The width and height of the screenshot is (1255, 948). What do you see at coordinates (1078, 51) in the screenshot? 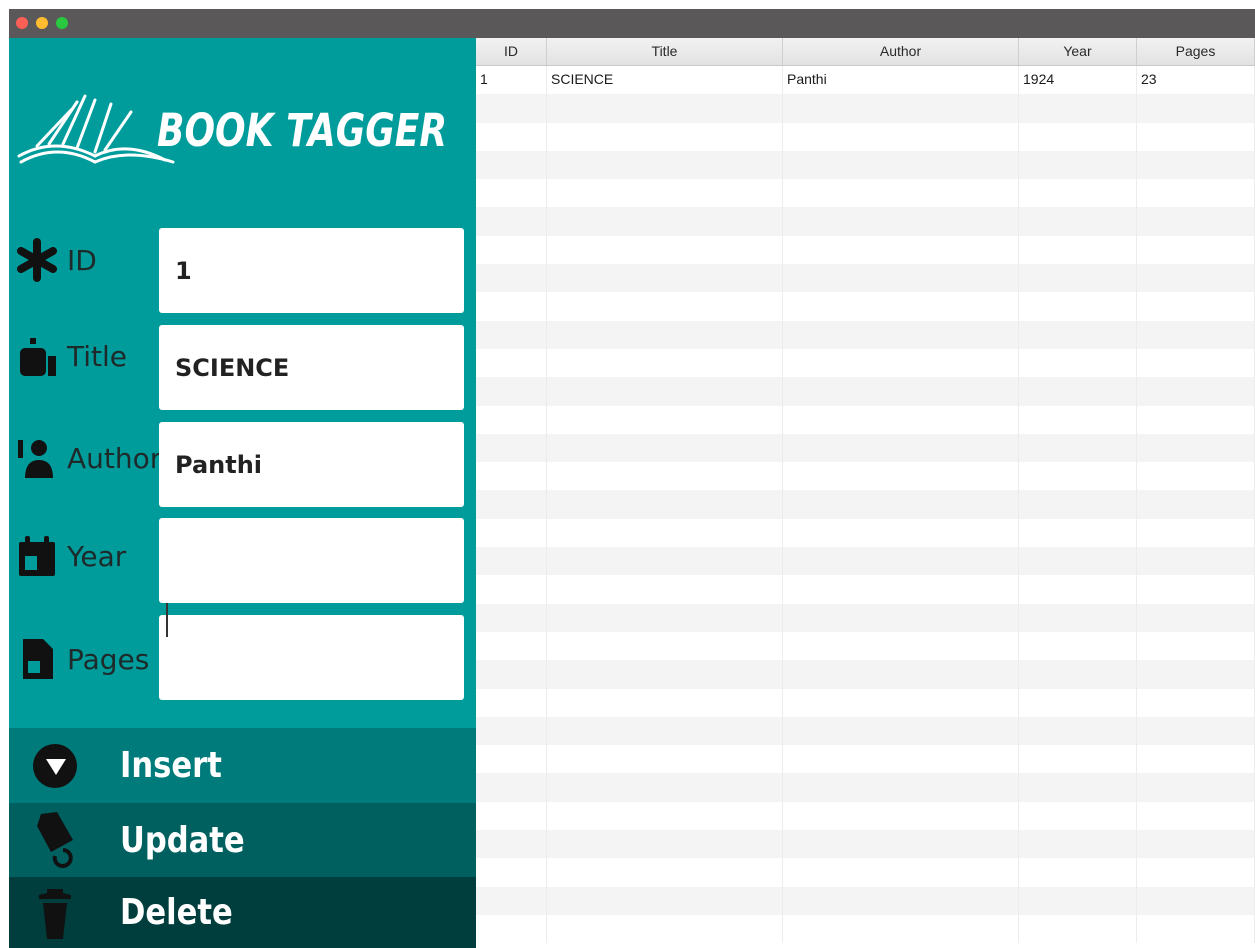
I see `column-header-year: Year` at bounding box center [1078, 51].